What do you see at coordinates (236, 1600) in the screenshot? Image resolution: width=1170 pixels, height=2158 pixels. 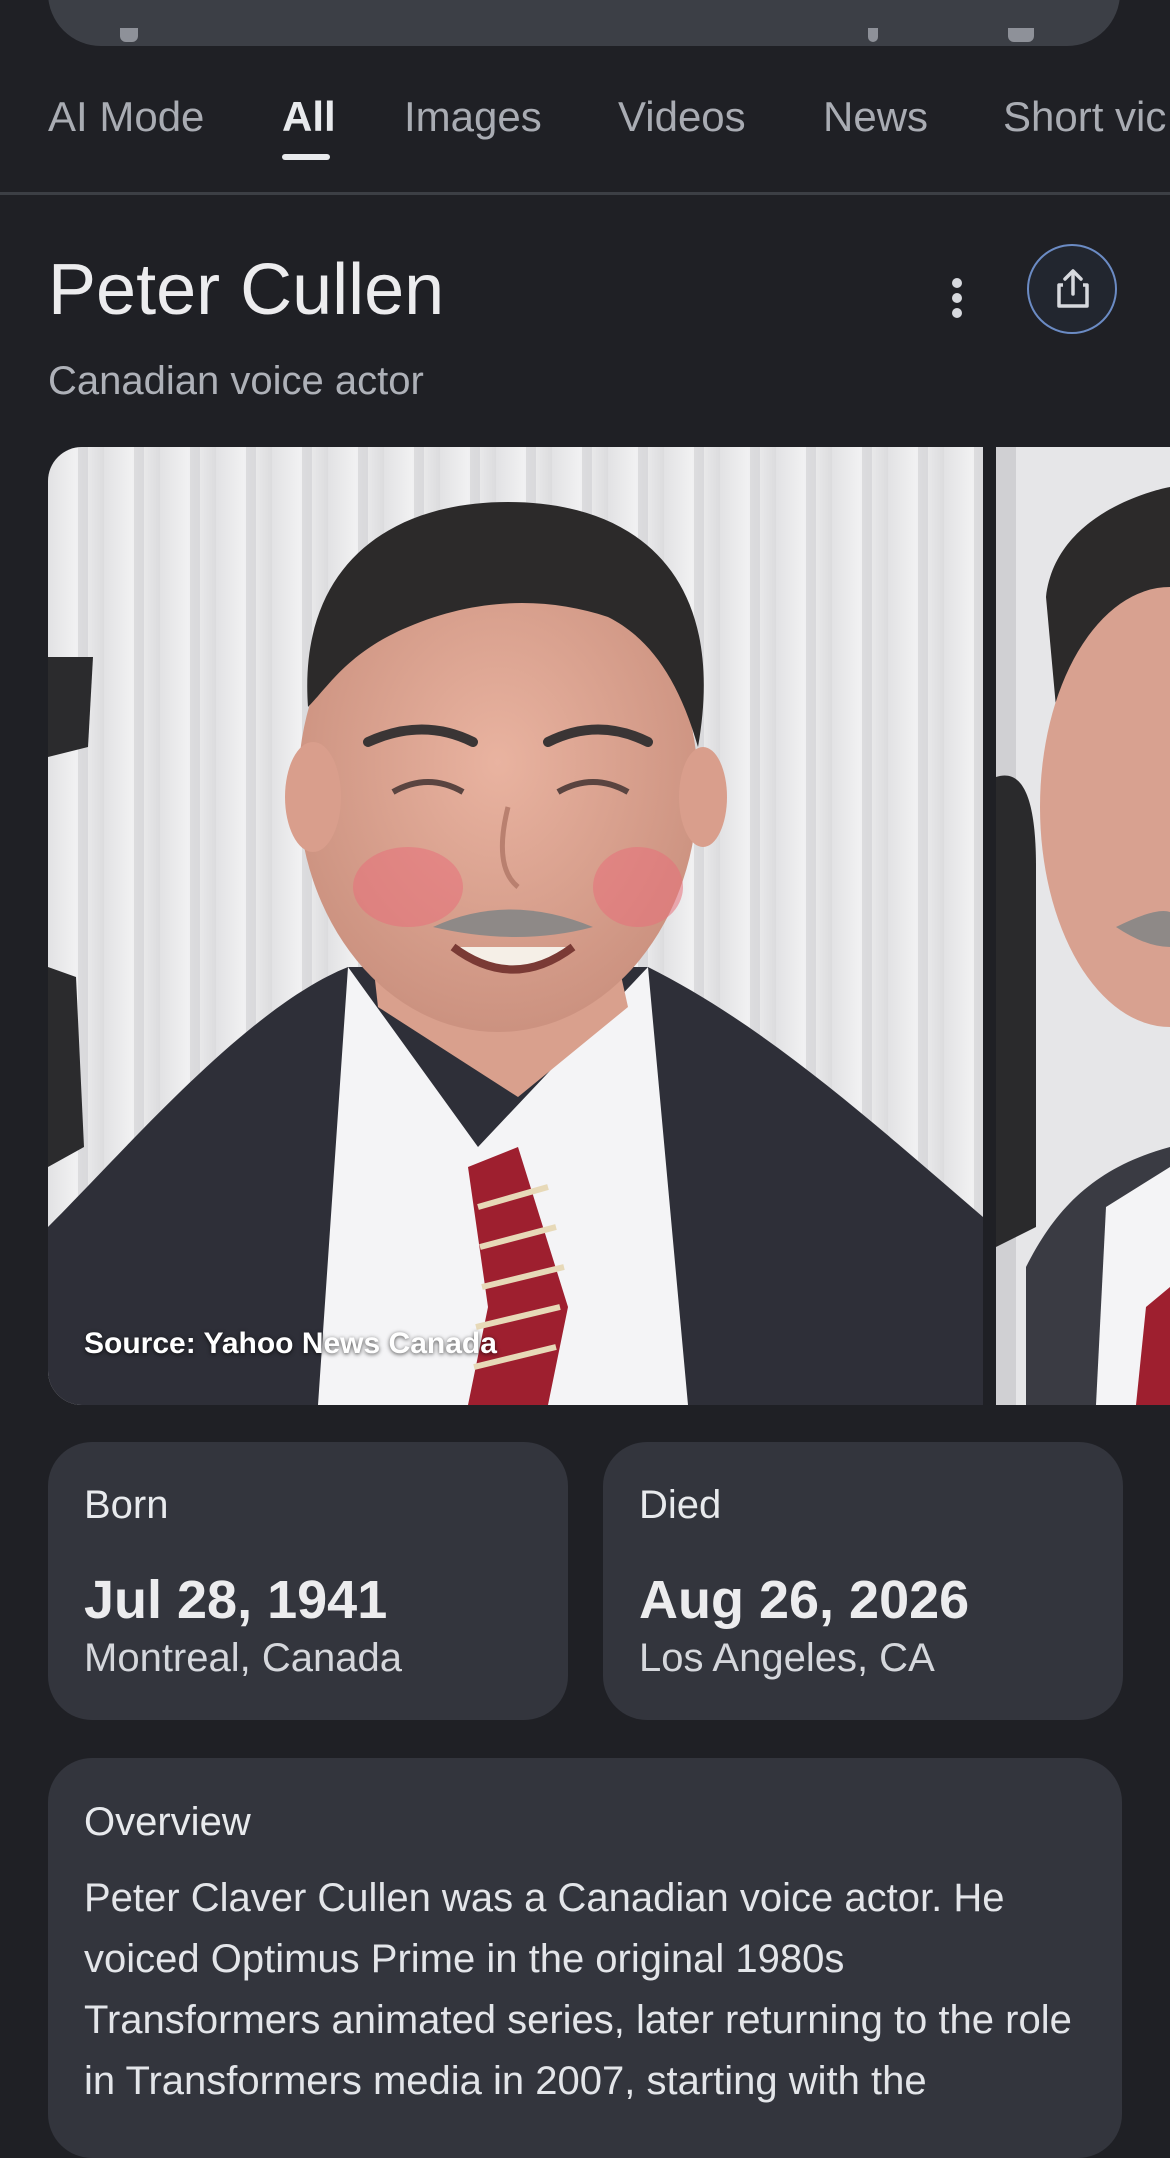 I see `born-date: Jul 28, 1941` at bounding box center [236, 1600].